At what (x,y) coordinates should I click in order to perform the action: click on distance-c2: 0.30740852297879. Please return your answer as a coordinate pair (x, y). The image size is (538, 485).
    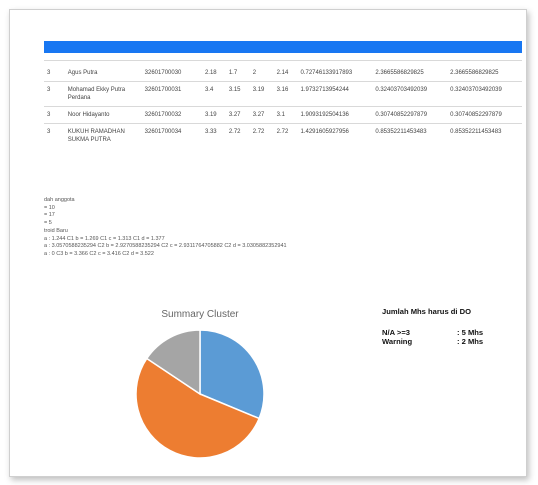
    Looking at the image, I should click on (410, 115).